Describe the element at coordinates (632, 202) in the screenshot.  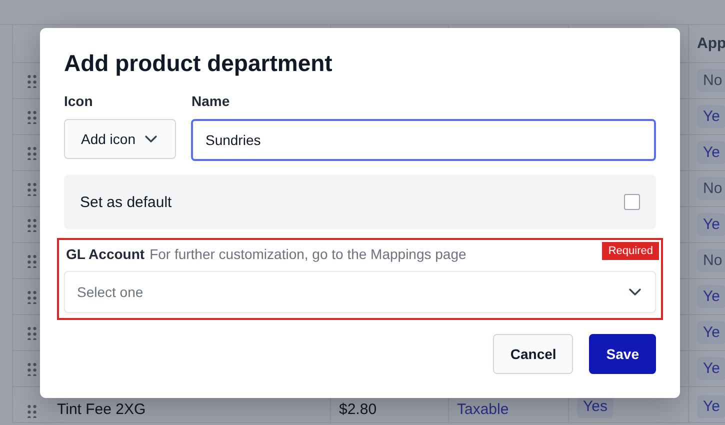
I see `checkbox` at that location.